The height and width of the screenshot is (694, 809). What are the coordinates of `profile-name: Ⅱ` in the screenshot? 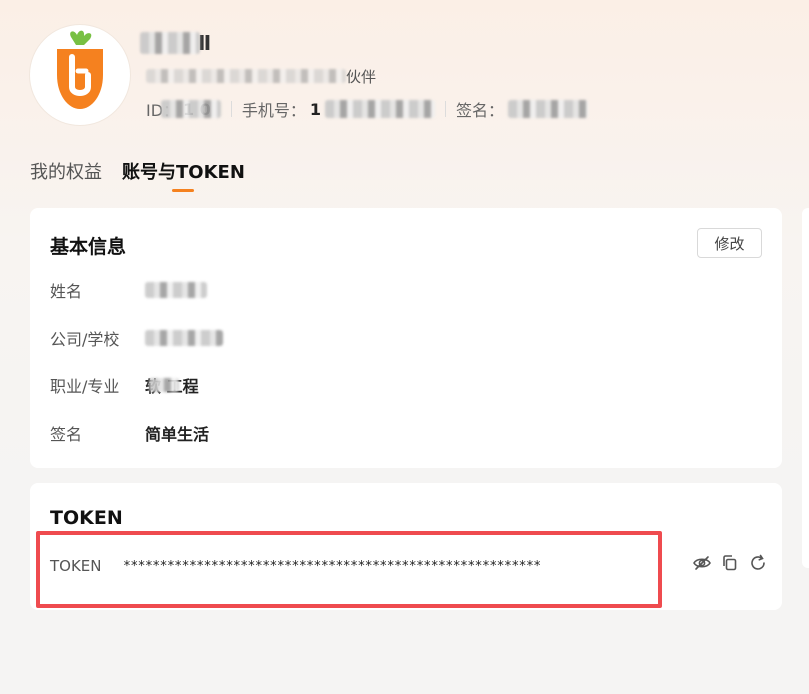 It's located at (175, 43).